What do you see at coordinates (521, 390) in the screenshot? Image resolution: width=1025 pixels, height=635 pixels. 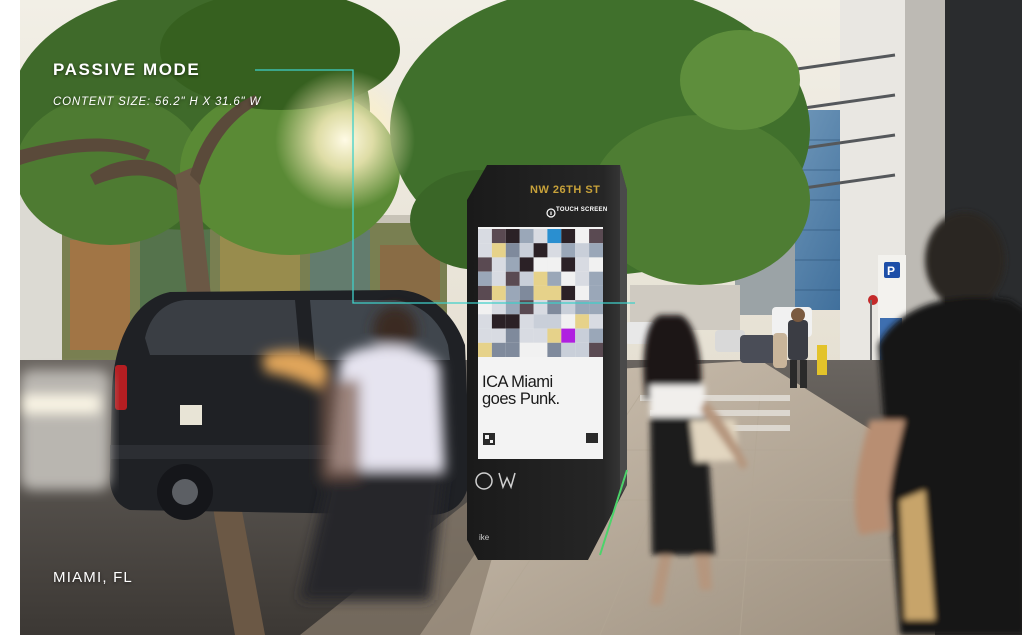 I see `kiosk-headline: ICA Miami goes Punk.` at bounding box center [521, 390].